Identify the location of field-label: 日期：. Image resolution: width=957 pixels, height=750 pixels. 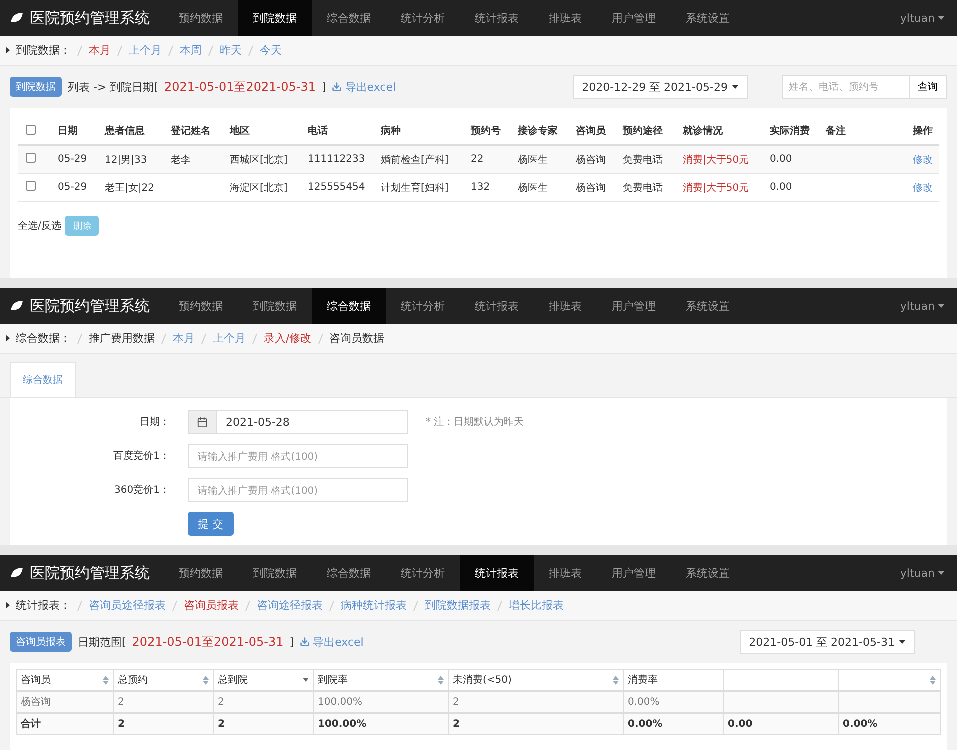
(155, 422).